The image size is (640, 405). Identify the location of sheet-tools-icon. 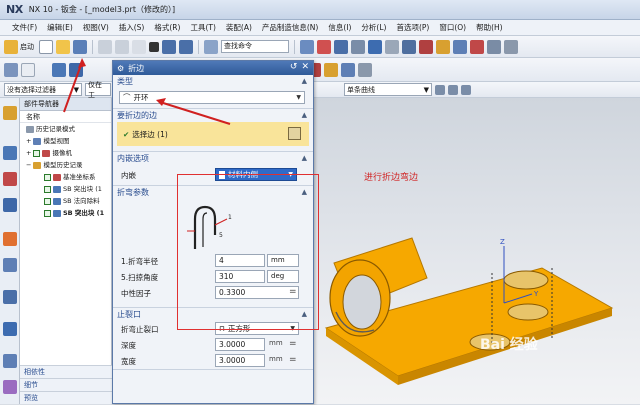
(365, 69).